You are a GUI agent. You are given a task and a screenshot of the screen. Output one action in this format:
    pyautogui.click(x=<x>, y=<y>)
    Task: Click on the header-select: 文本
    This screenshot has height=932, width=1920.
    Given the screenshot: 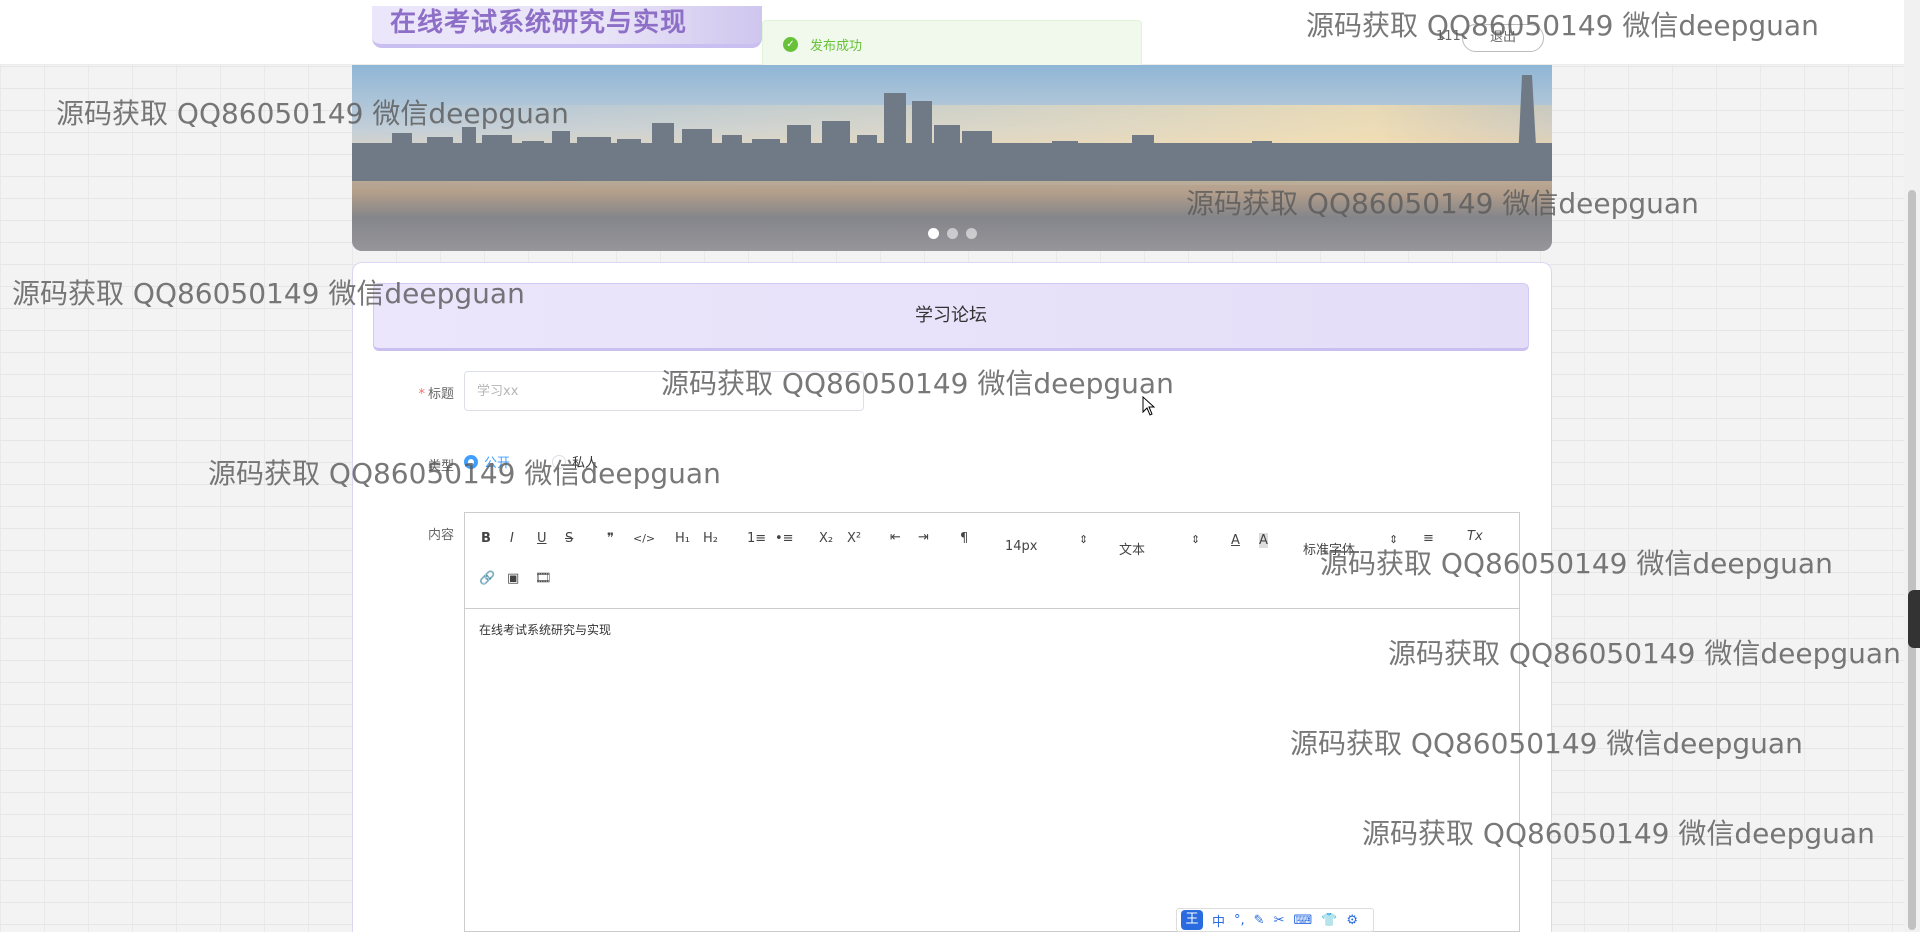 What is the action you would take?
    pyautogui.click(x=1132, y=548)
    